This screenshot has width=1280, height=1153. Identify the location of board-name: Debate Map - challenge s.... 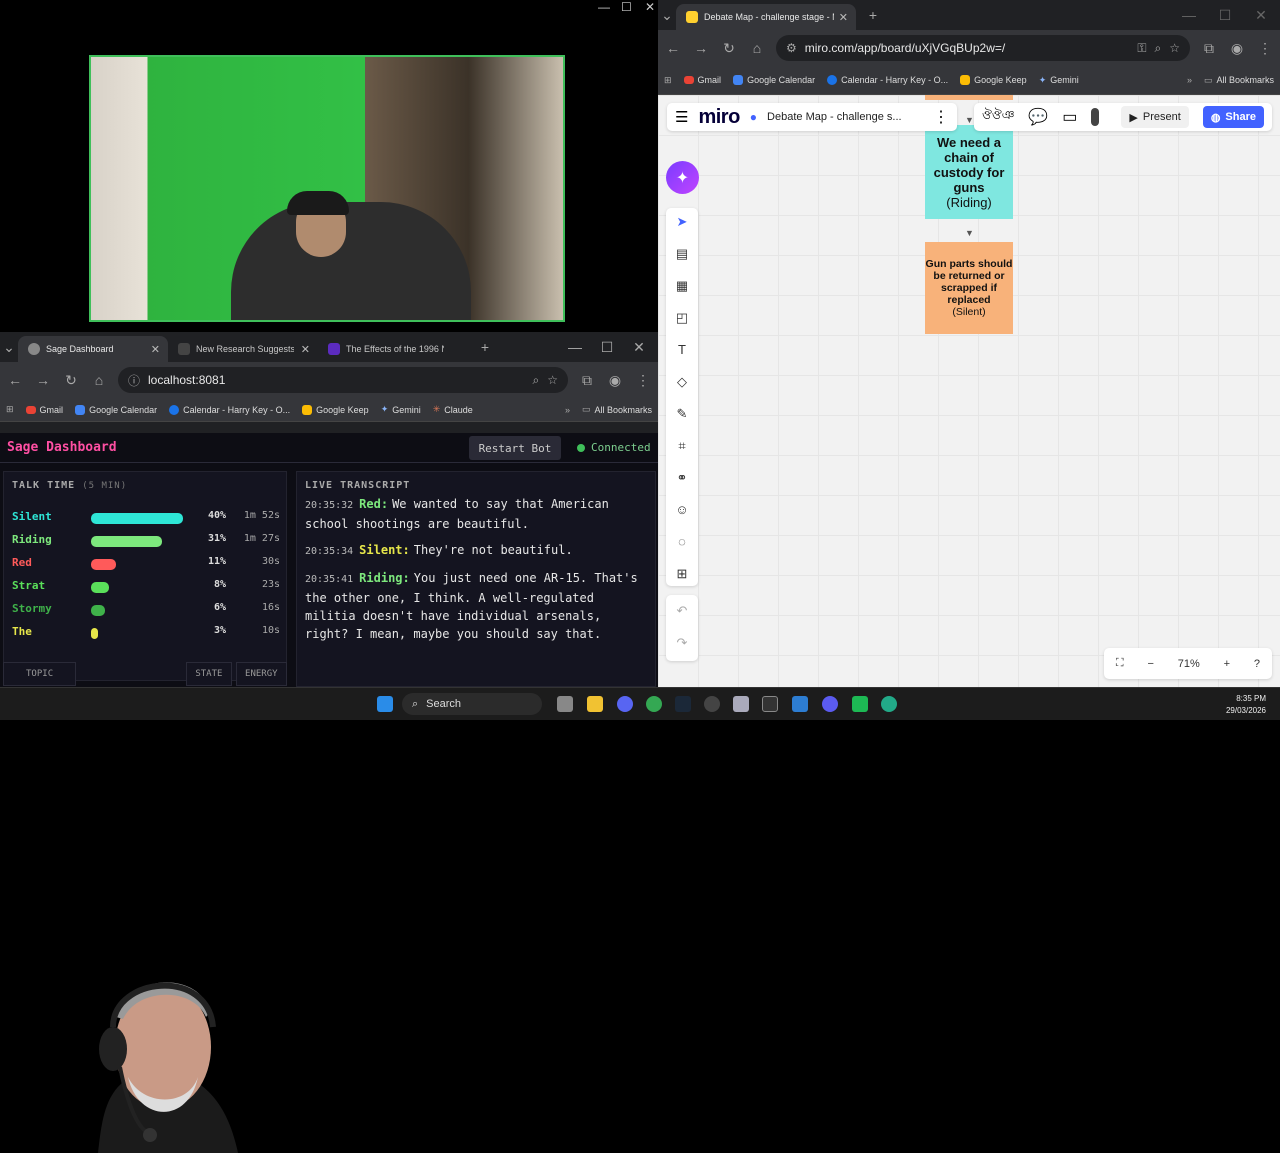
(834, 117).